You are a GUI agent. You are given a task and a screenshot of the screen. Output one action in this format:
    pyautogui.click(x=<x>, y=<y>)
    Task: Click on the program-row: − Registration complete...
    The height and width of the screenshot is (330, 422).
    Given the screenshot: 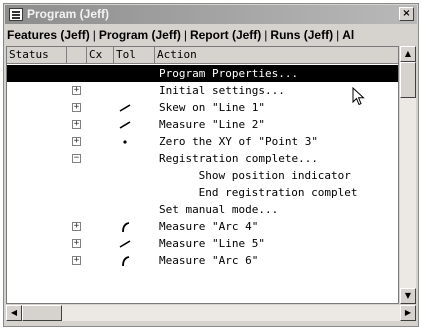 What is the action you would take?
    pyautogui.click(x=202, y=158)
    